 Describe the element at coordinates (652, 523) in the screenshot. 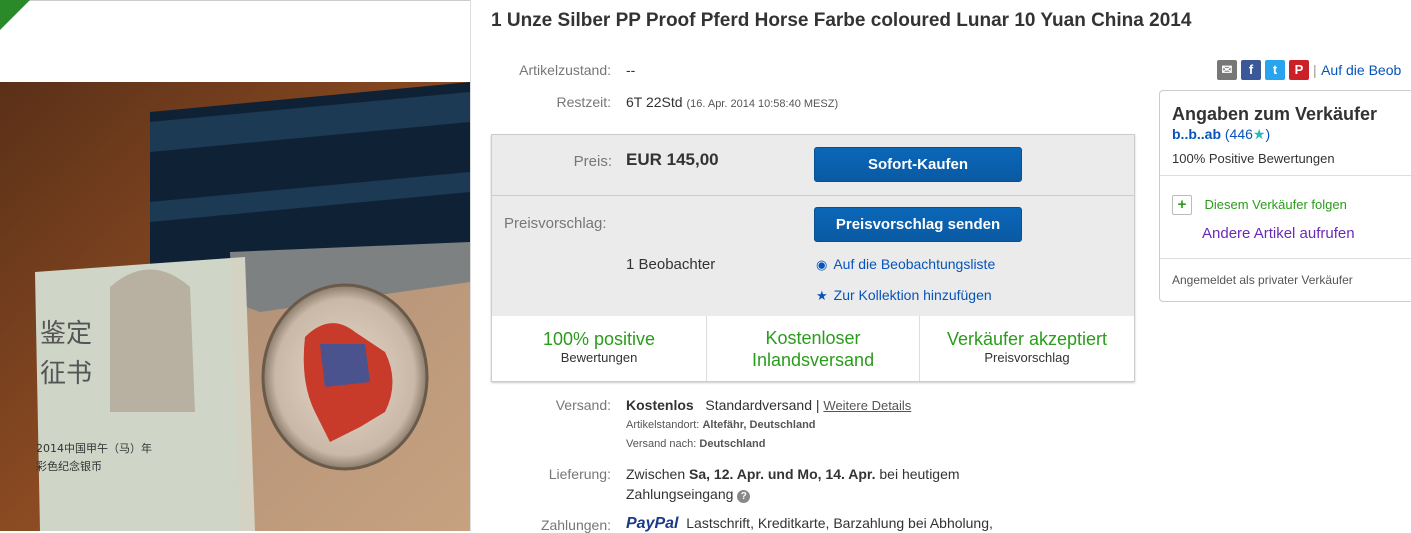

I see `paypal-logo: PayPal` at that location.